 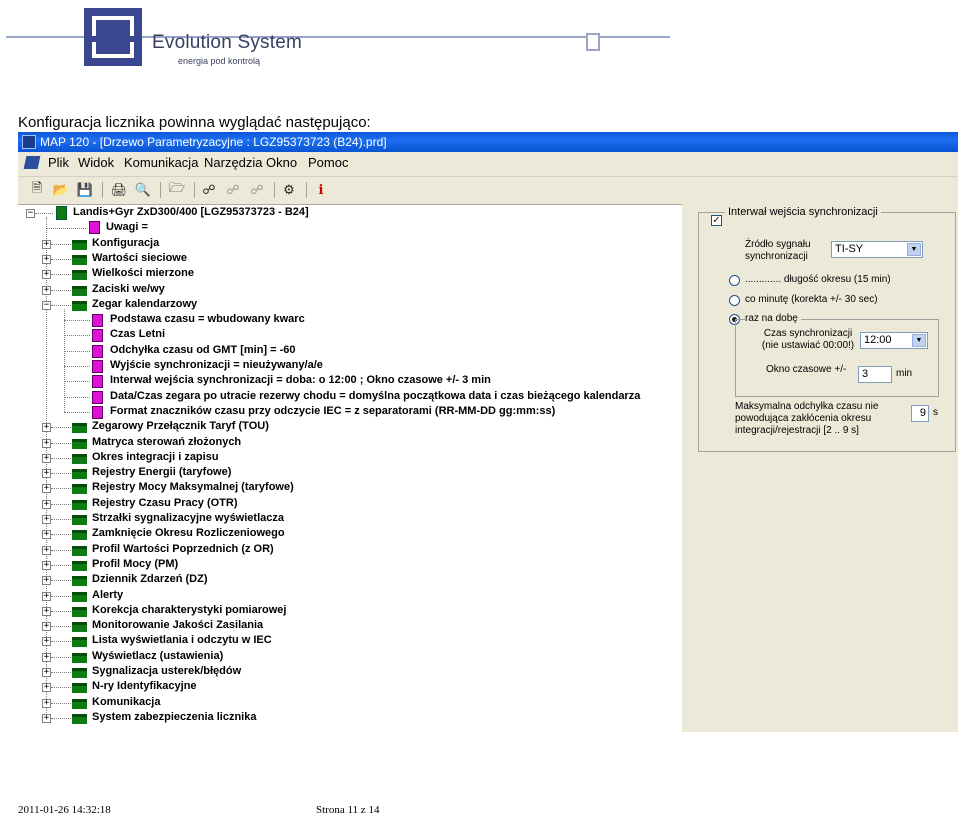 I want to click on folder-up-icon: 🗁, so click(x=177, y=189).